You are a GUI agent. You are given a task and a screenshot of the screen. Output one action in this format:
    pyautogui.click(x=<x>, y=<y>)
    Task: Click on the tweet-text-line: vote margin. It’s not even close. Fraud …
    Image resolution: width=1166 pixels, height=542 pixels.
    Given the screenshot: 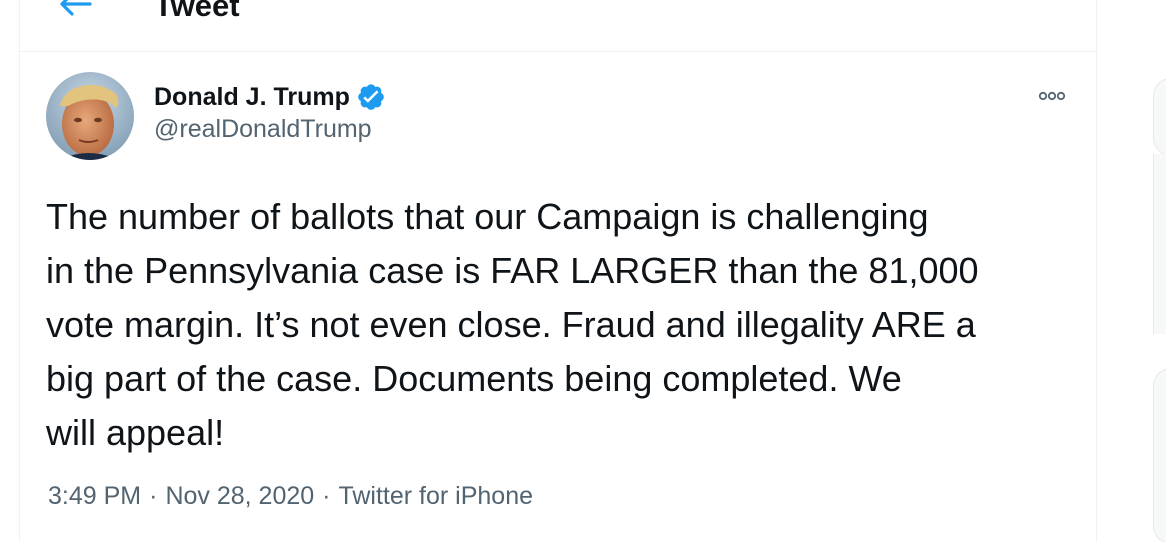 What is the action you would take?
    pyautogui.click(x=511, y=324)
    